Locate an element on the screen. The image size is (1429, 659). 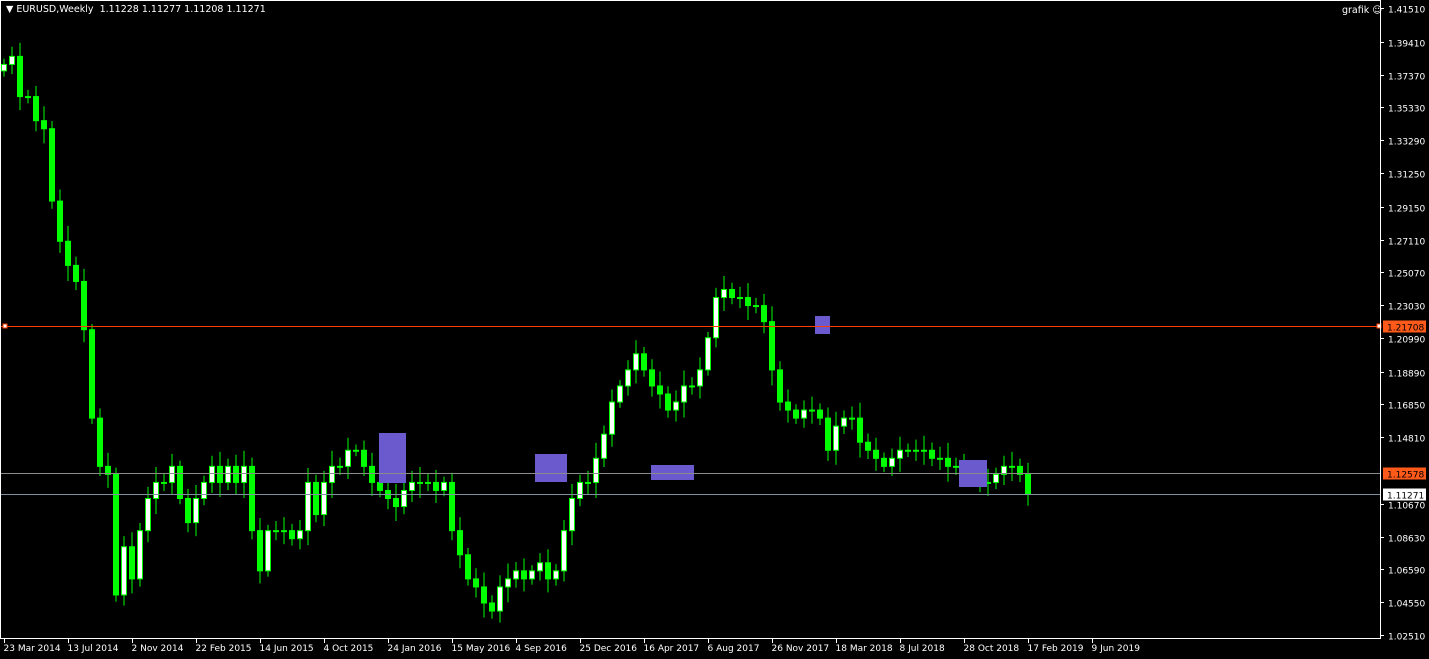
y-tick-label: 1.20990 is located at coordinates (1406, 341).